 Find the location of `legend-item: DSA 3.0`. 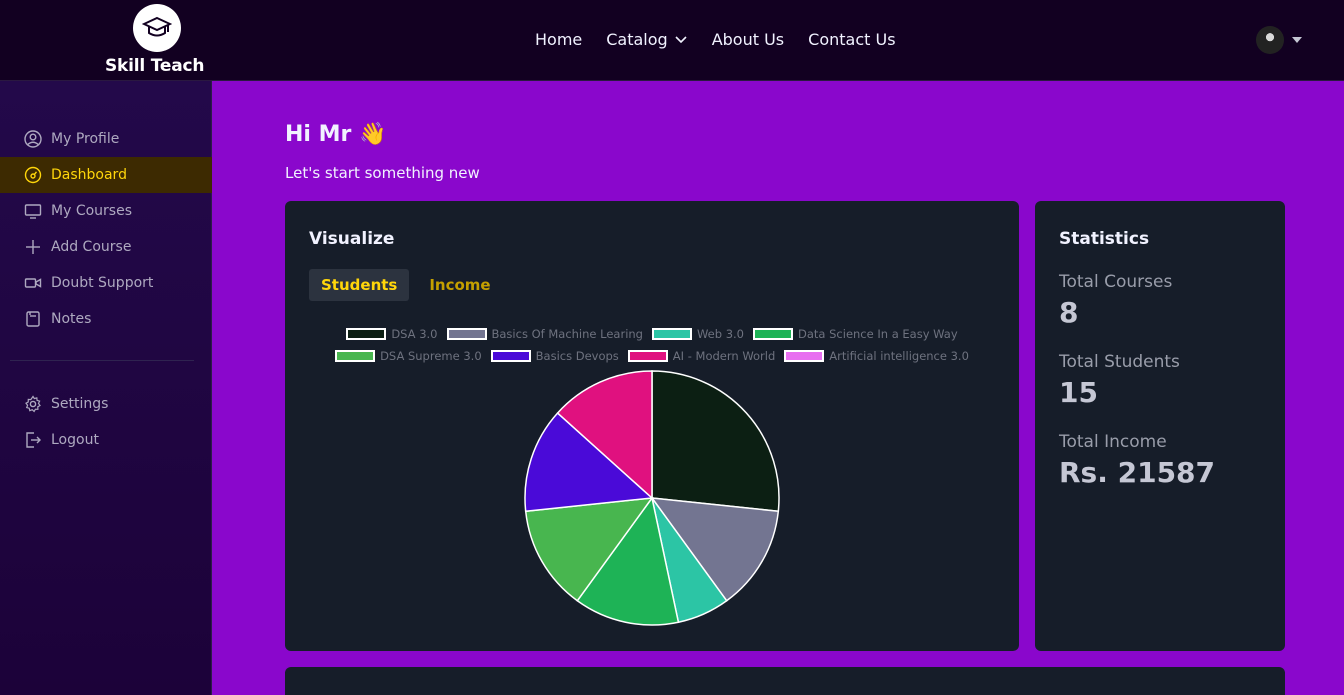

legend-item: DSA 3.0 is located at coordinates (392, 334).